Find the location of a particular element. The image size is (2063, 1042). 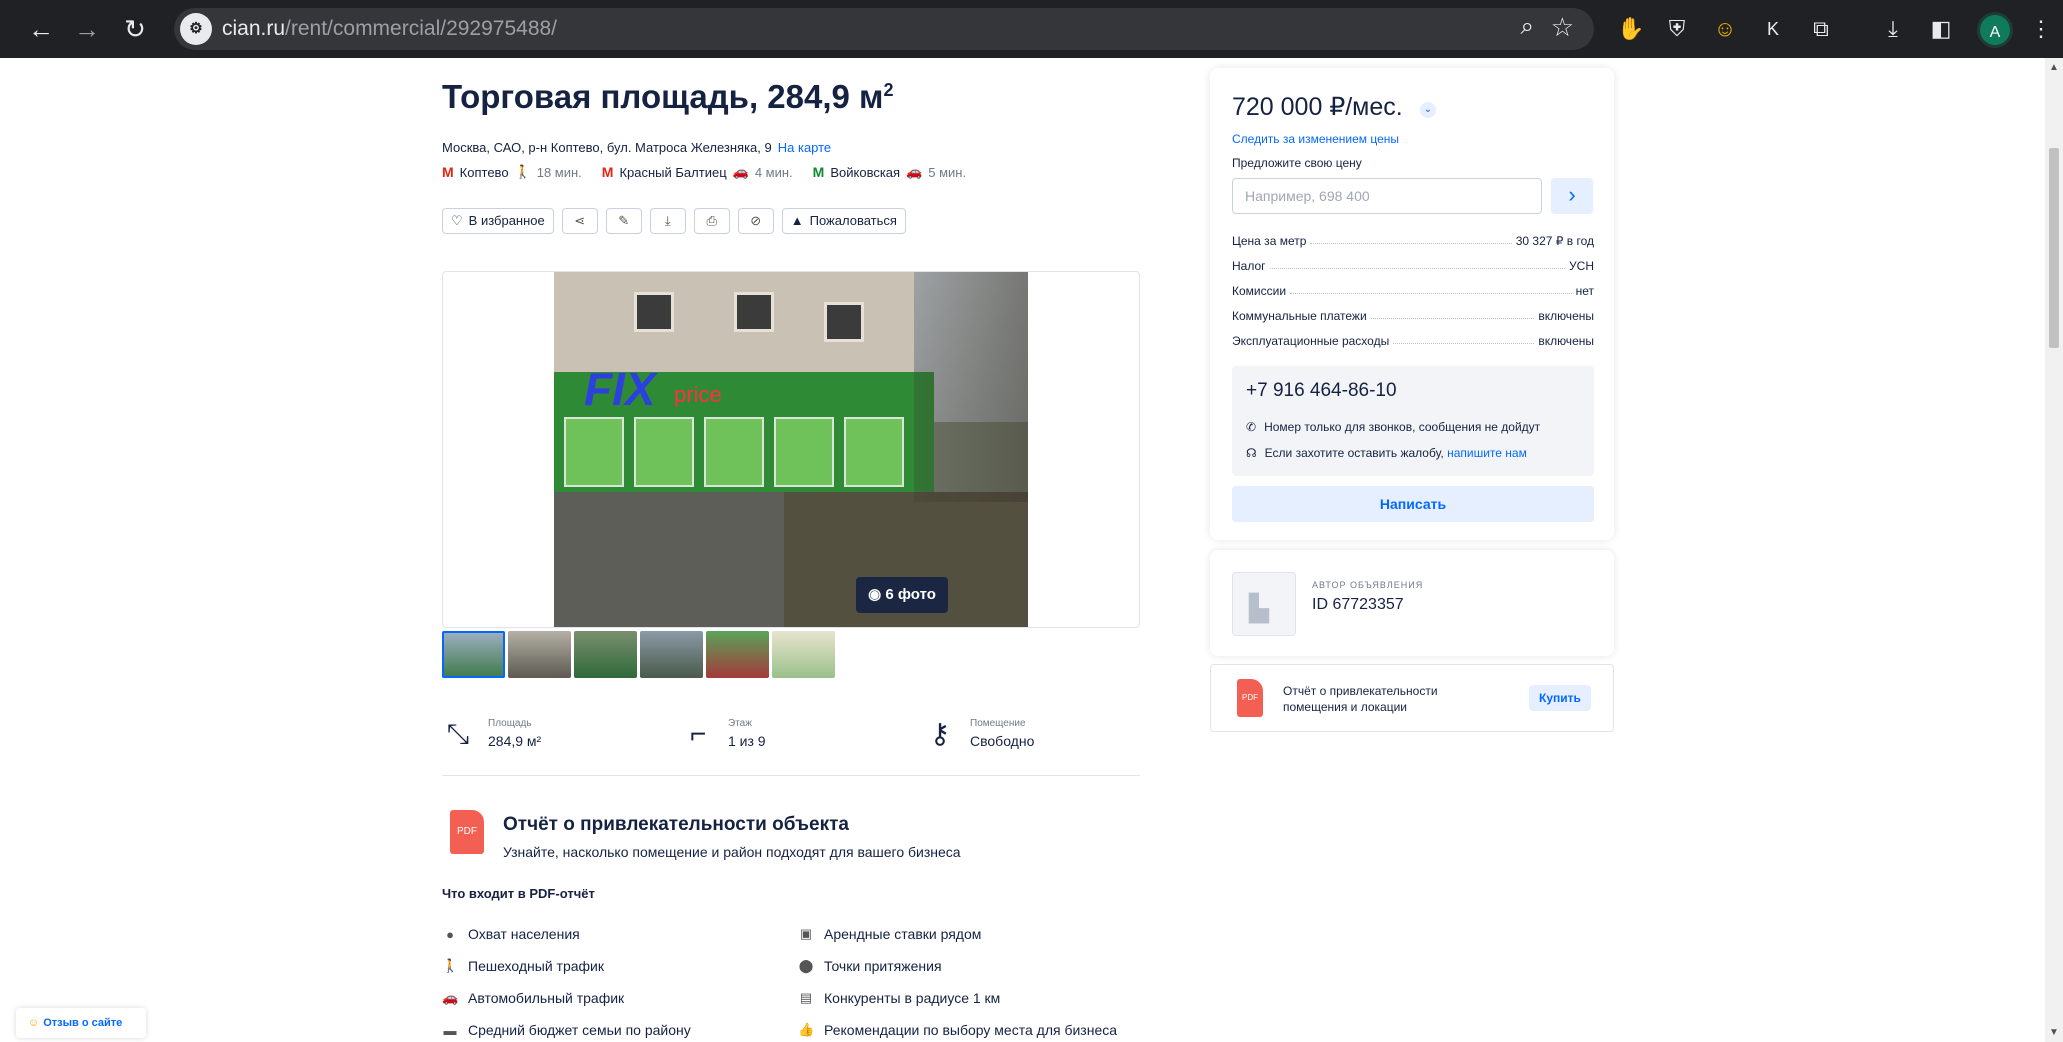

share-button: ⋖ is located at coordinates (579, 221).